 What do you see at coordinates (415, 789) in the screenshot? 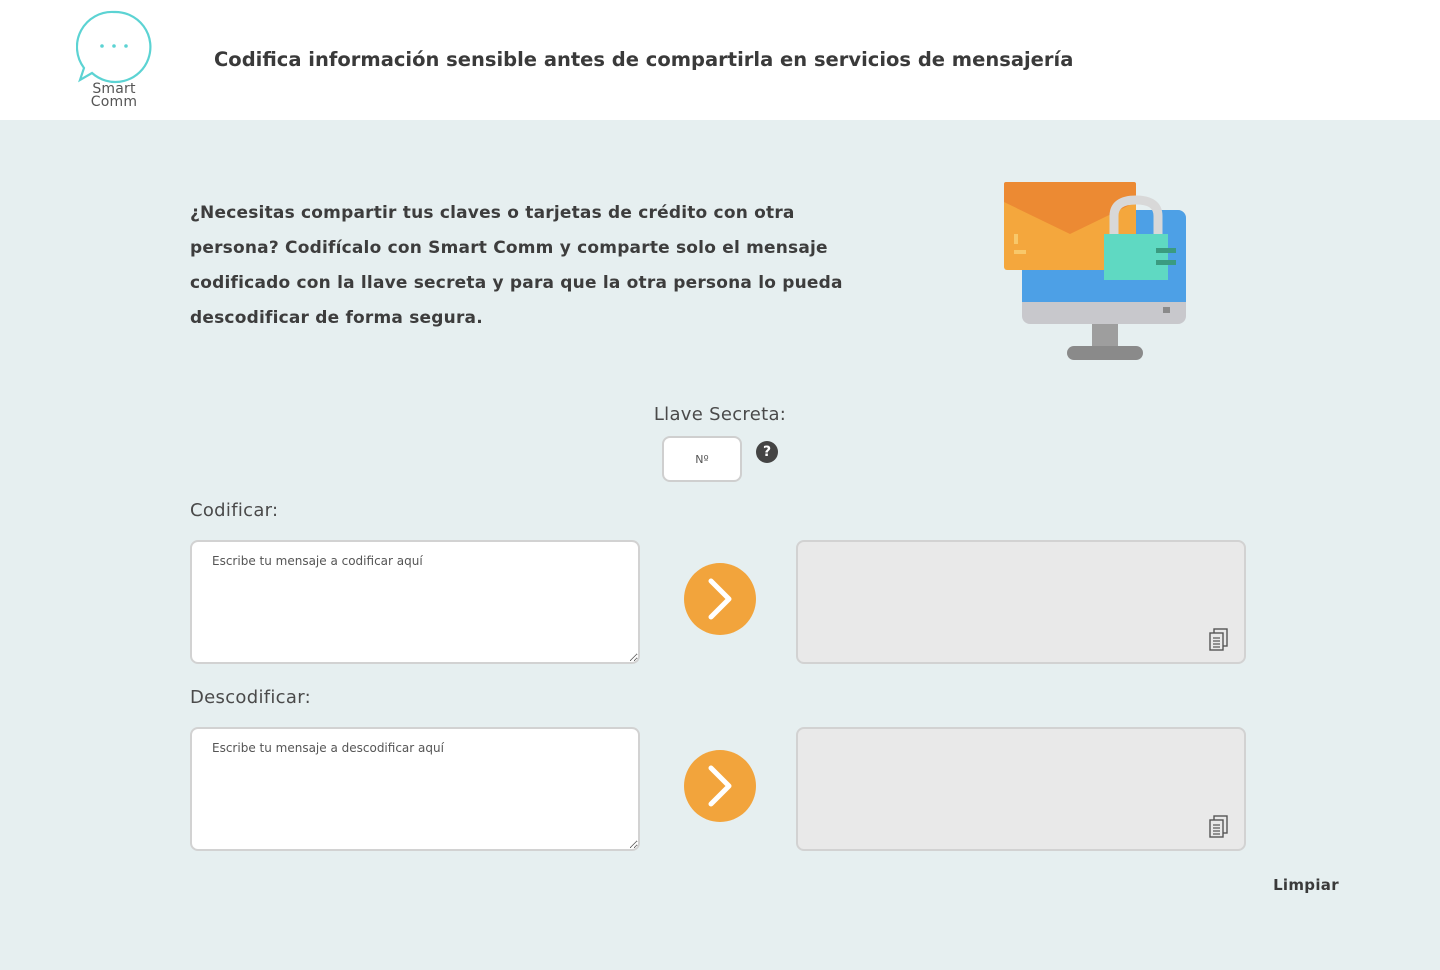
I see `decode-input` at bounding box center [415, 789].